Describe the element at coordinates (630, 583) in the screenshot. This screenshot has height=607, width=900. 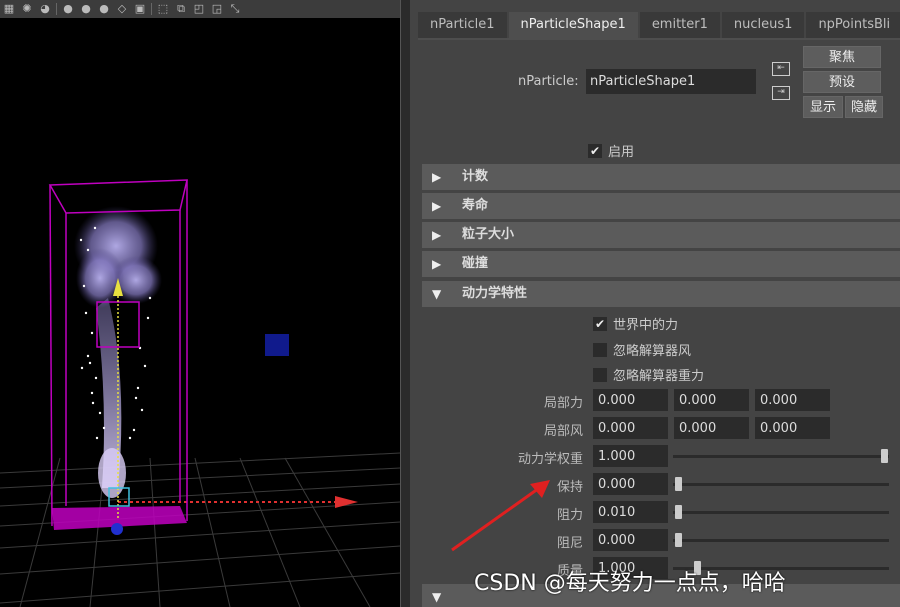
I see `watermark: CSDN @每天努力一点点，哈哈` at that location.